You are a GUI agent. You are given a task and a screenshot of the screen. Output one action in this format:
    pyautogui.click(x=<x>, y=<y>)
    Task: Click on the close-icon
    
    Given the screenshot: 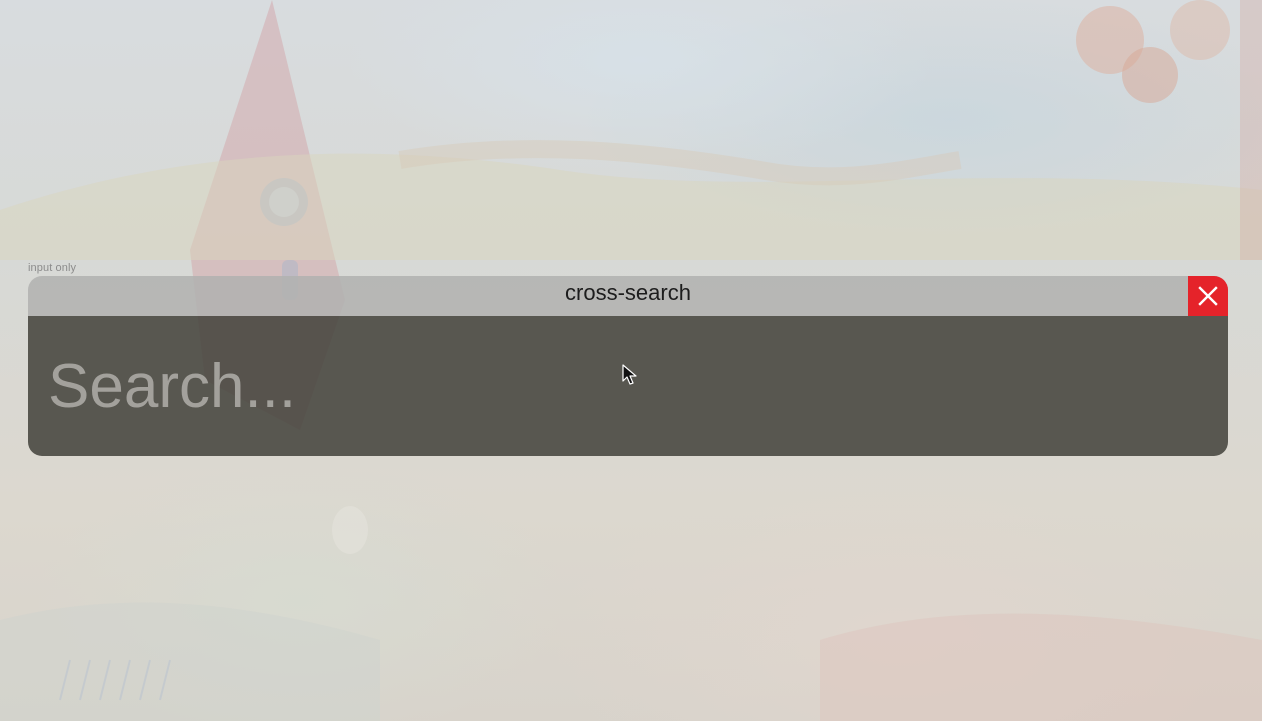 What is the action you would take?
    pyautogui.click(x=1208, y=296)
    